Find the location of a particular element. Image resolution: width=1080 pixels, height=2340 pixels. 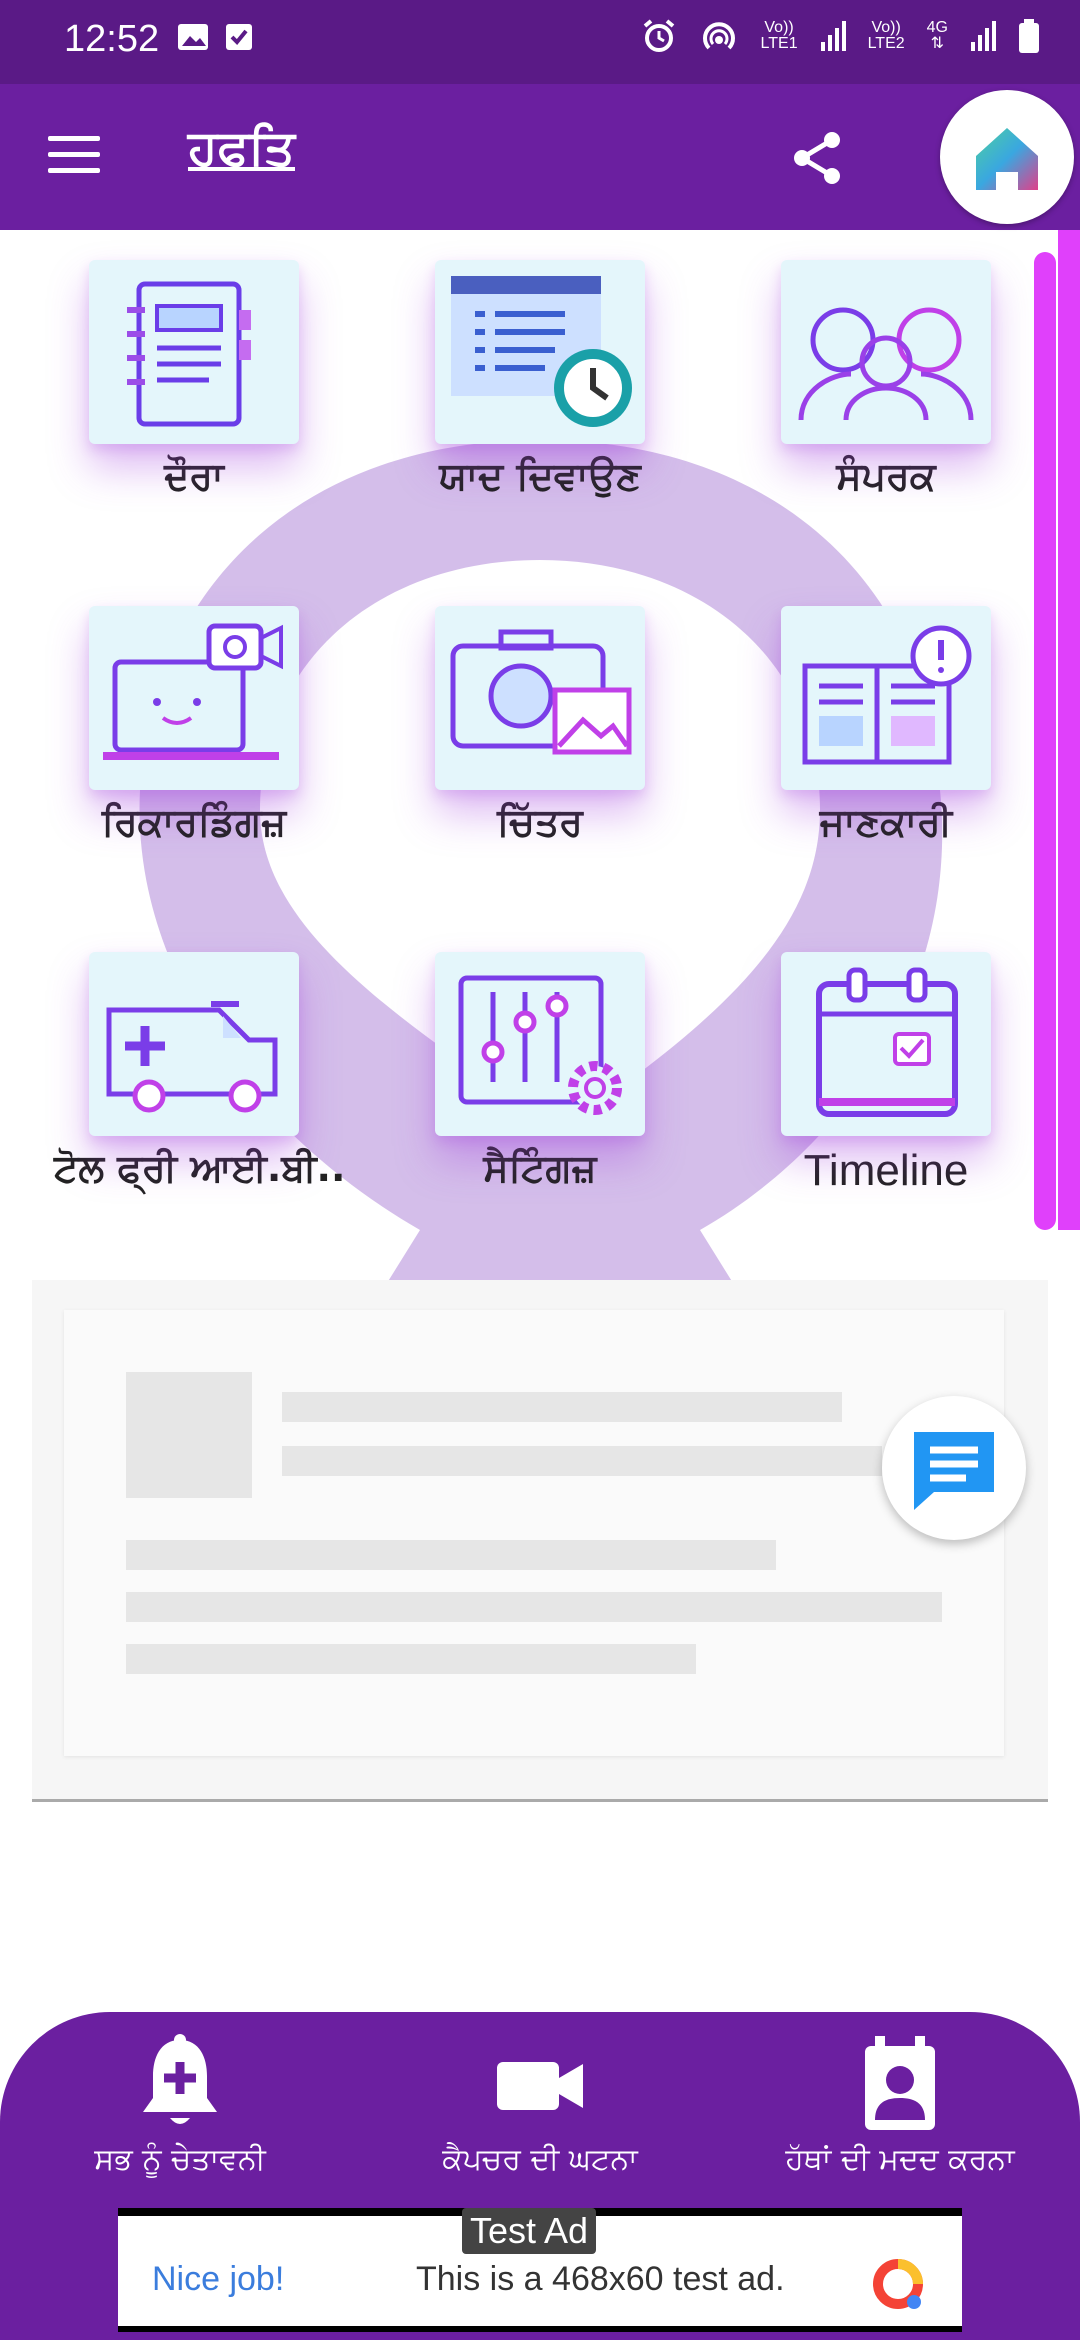

tile-label: ਜਾਣਕਾਰੀ is located at coordinates (886, 822).